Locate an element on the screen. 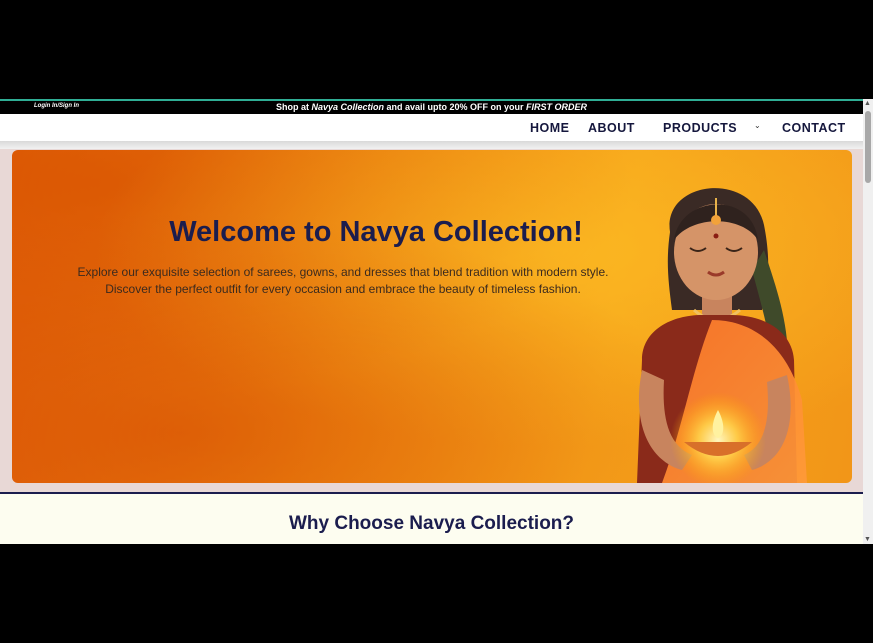  scrollbar-thumb is located at coordinates (868, 147).